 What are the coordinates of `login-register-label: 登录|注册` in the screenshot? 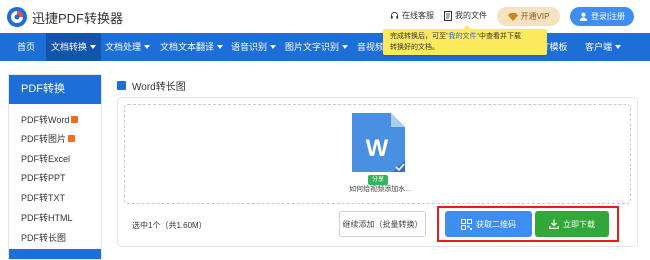 It's located at (608, 16).